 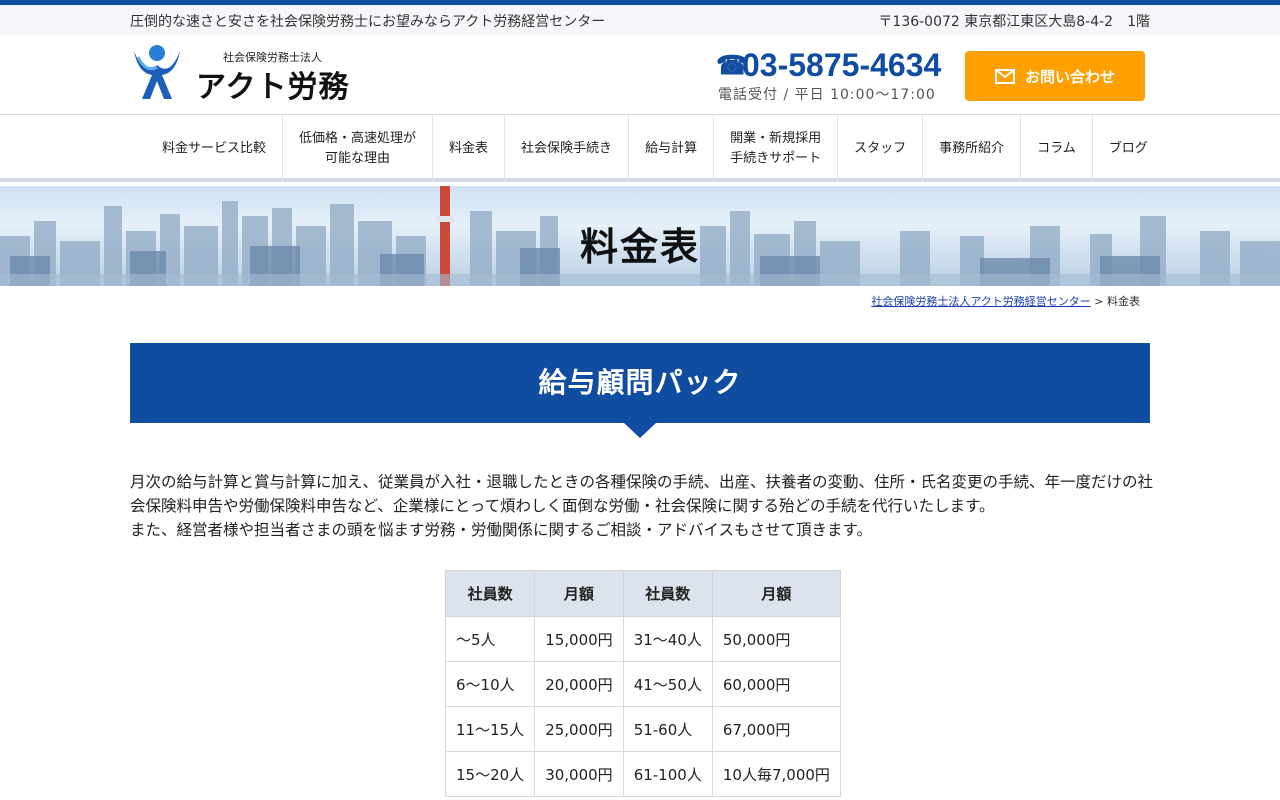 What do you see at coordinates (776, 149) in the screenshot?
I see `nav-item-startup-support: 開業・新規採用 手続きサポート` at bounding box center [776, 149].